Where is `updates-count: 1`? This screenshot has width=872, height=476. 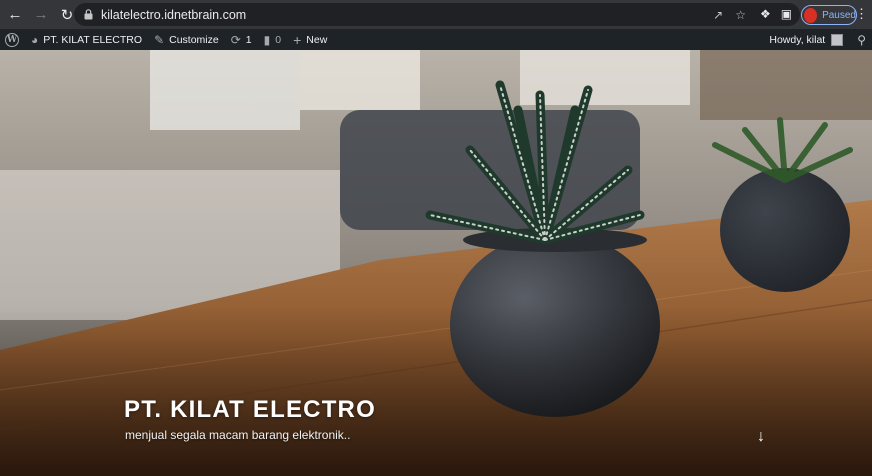
updates-count: 1 is located at coordinates (248, 39).